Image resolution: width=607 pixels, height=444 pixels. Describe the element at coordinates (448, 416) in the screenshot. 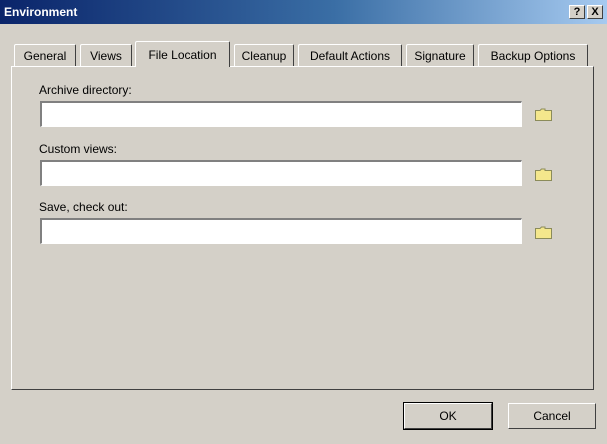

I see `ok-button: OK` at that location.